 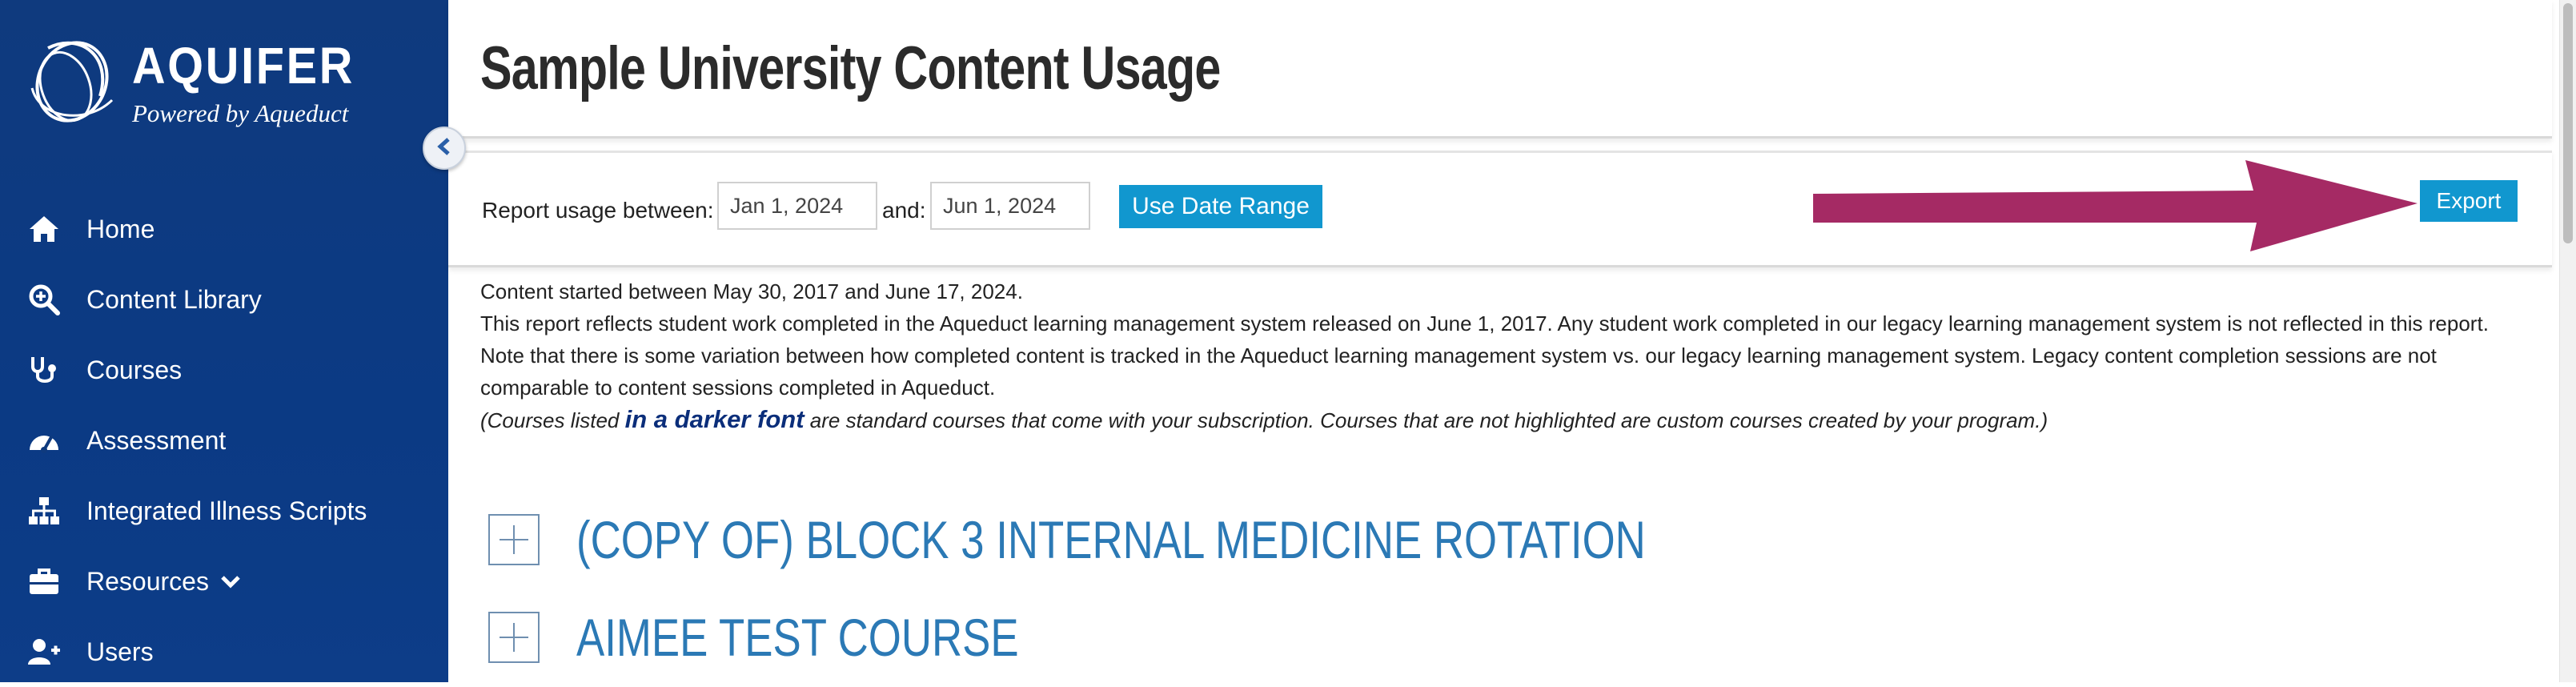 I want to click on page-title: Sample University Content Usage, so click(x=851, y=68).